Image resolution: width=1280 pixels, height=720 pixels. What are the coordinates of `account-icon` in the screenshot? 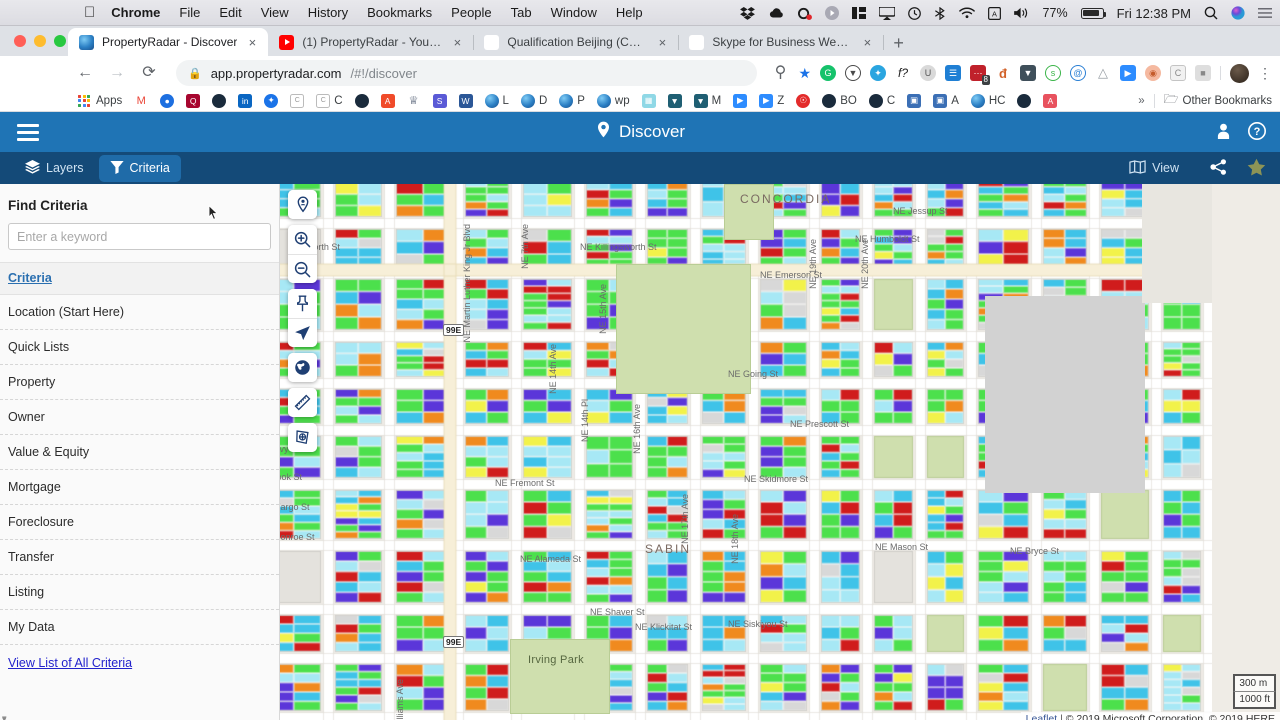 It's located at (1223, 132).